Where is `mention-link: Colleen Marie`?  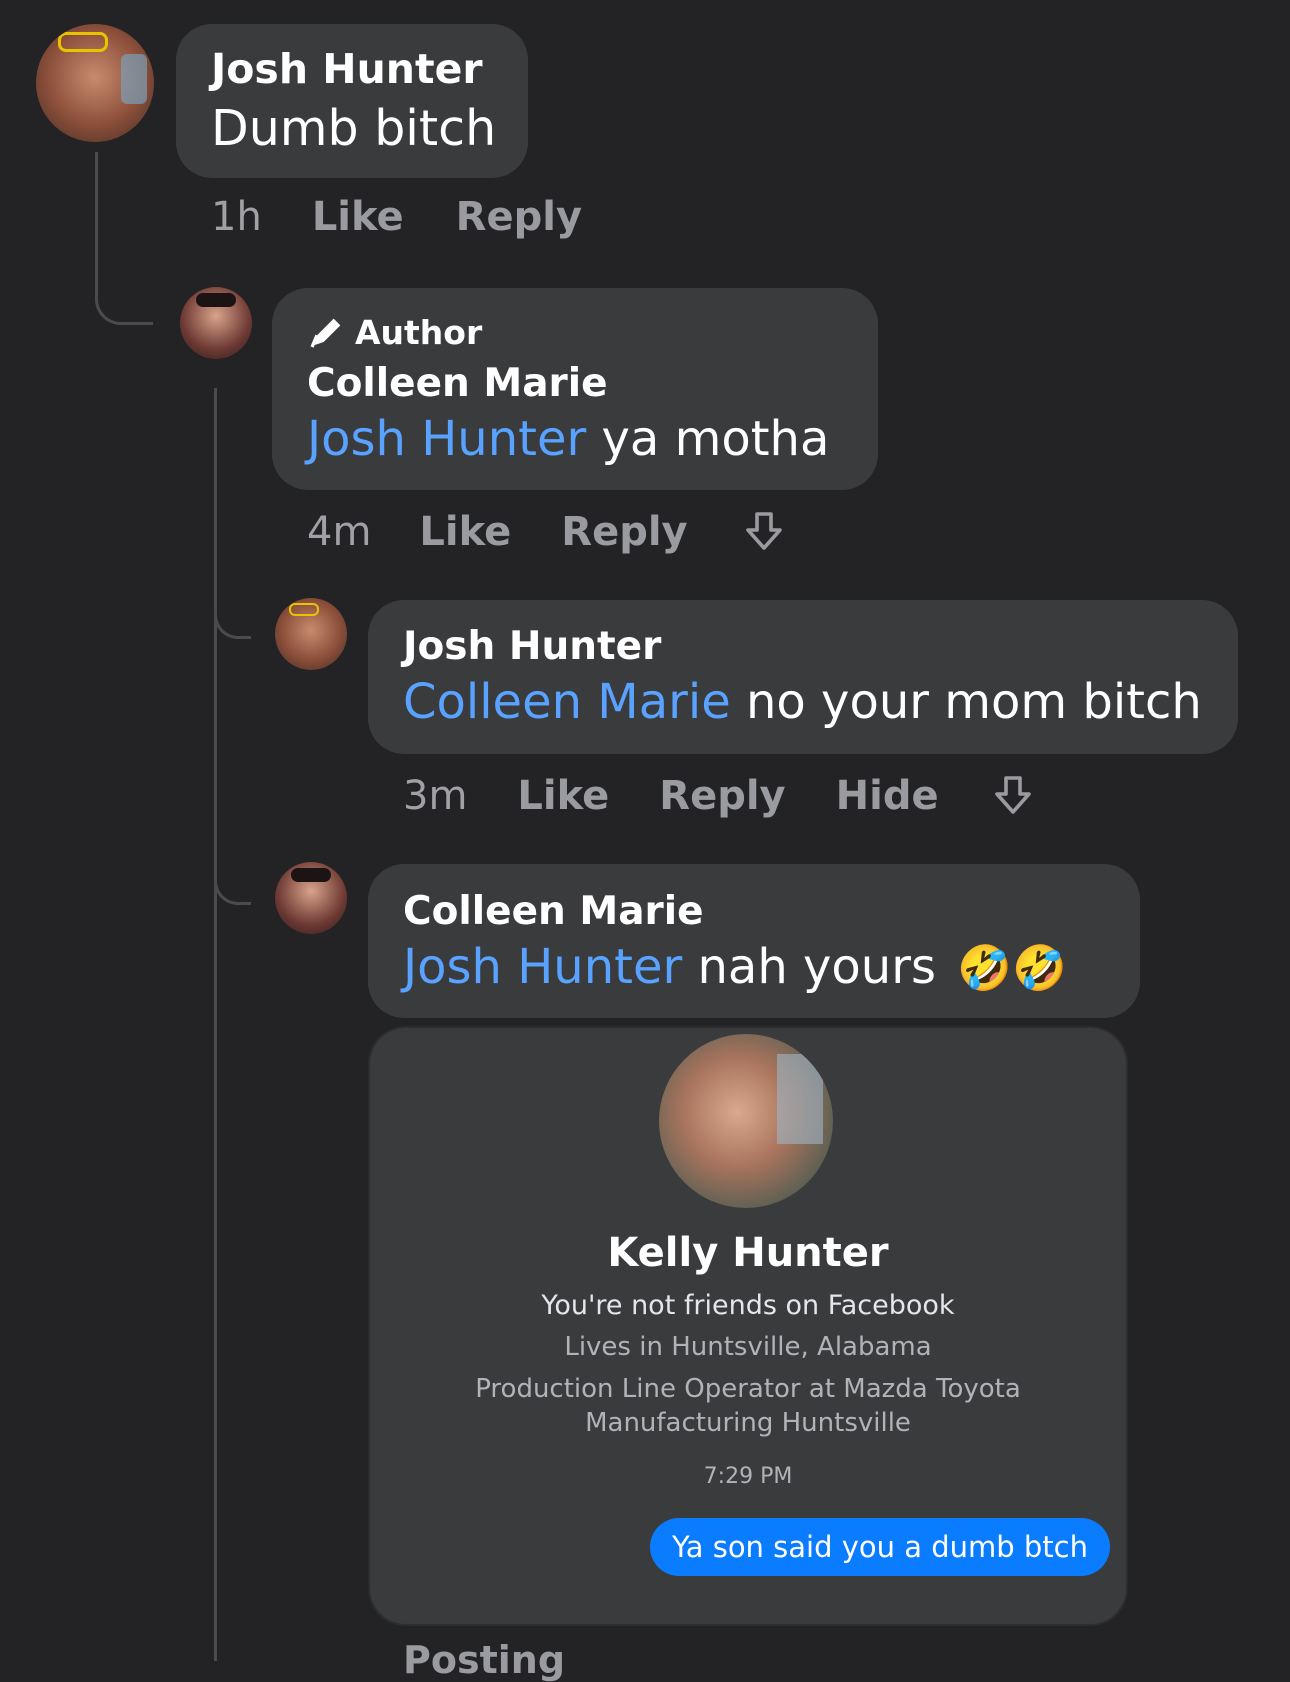
mention-link: Colleen Marie is located at coordinates (567, 702).